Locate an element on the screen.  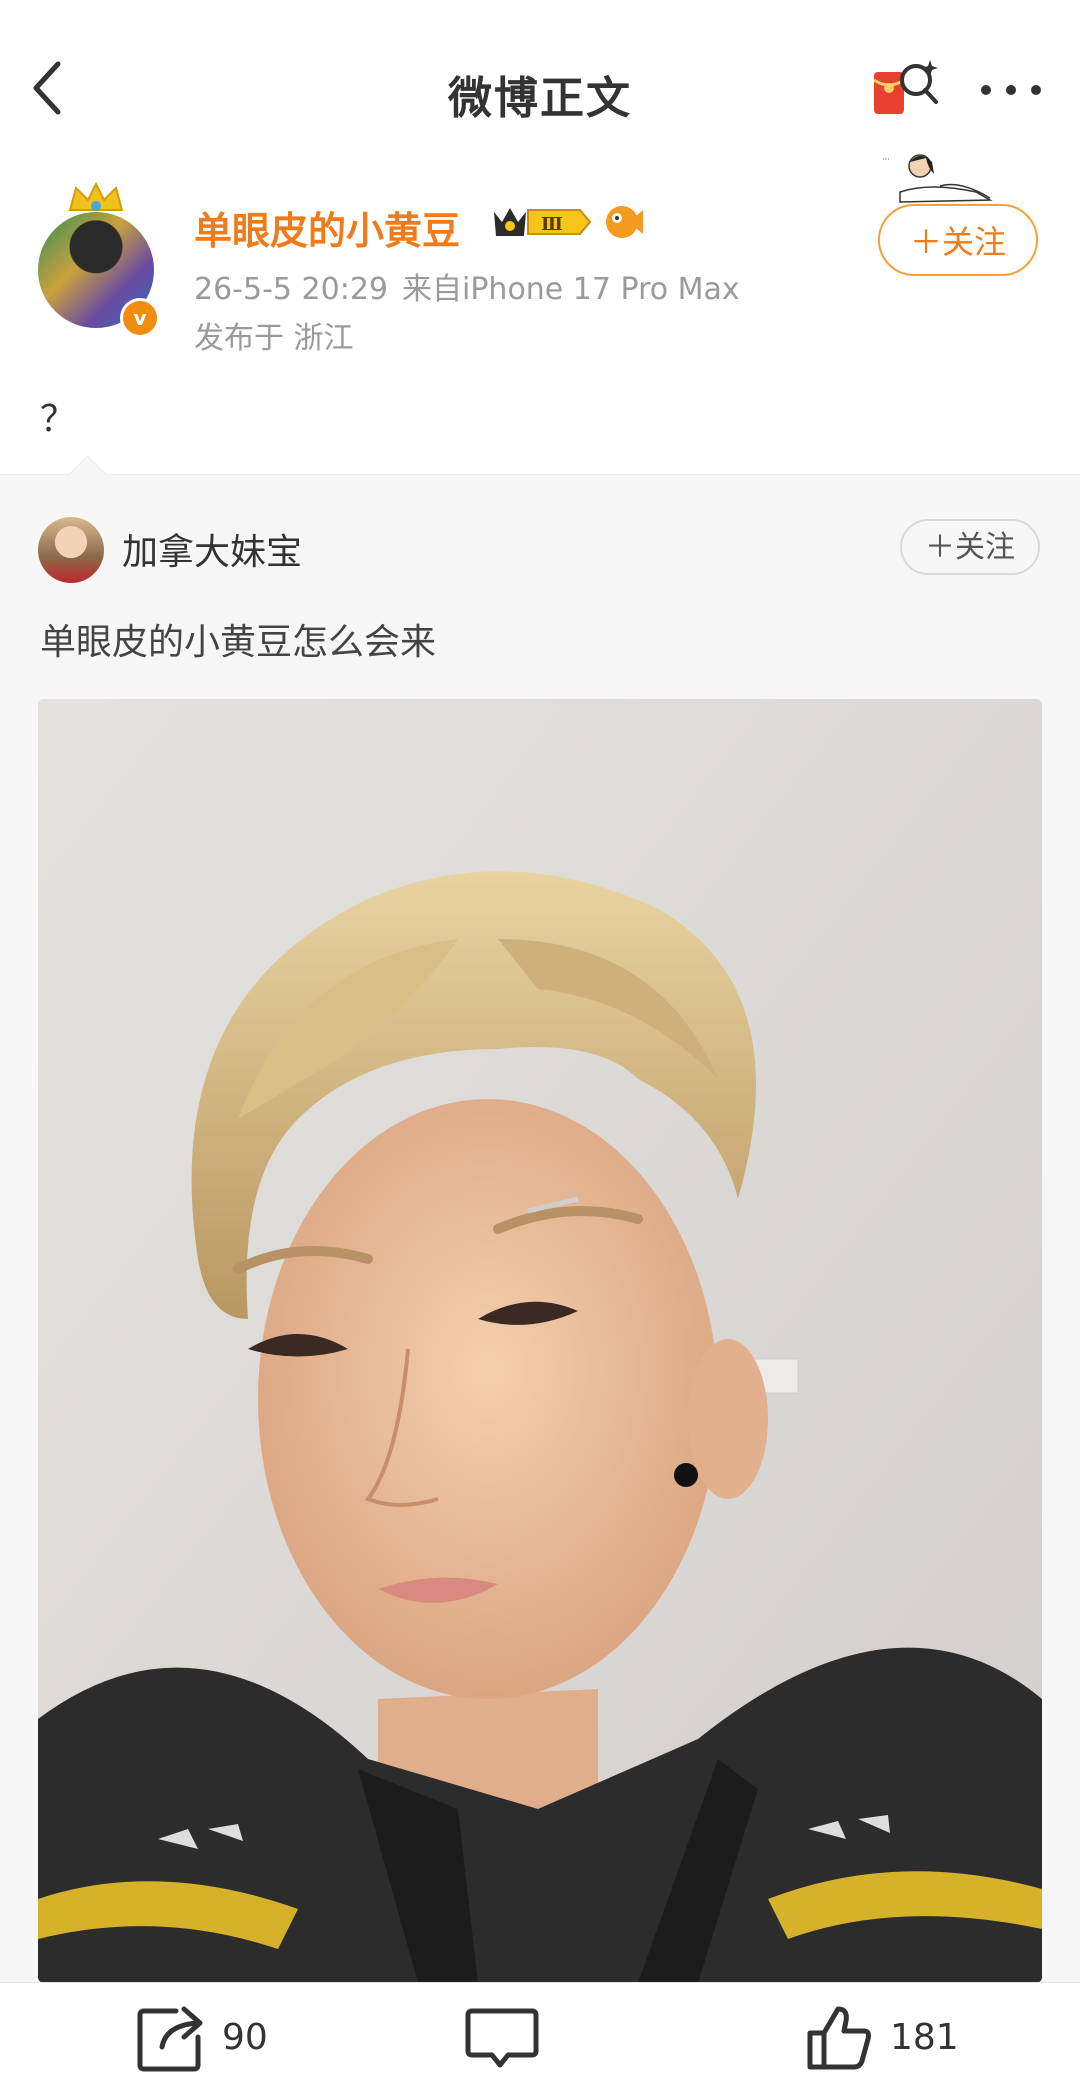
post-meta: 26-5-5 20:29 来自iPhone 17 Pro Max is located at coordinates (474, 286).